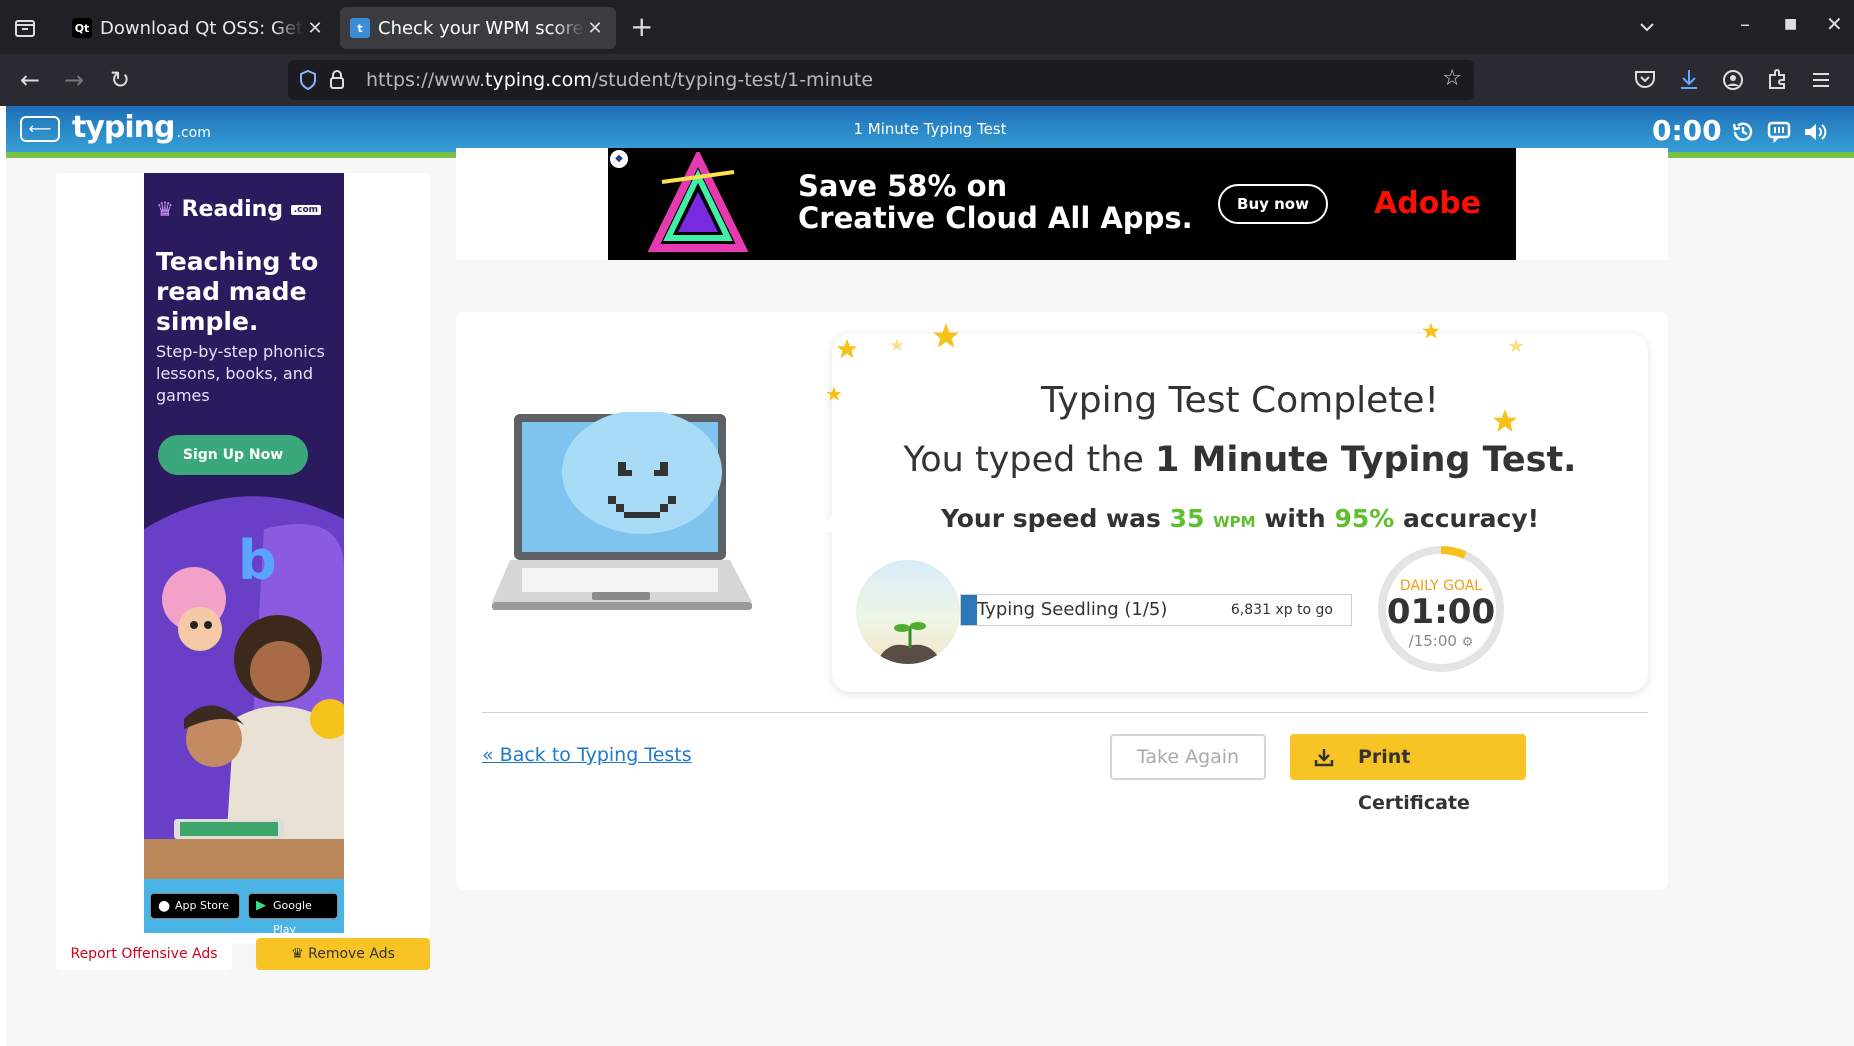 The height and width of the screenshot is (1046, 1854). Describe the element at coordinates (587, 755) in the screenshot. I see `back-to-typing-tests-link: « Back to Typing Tests` at that location.